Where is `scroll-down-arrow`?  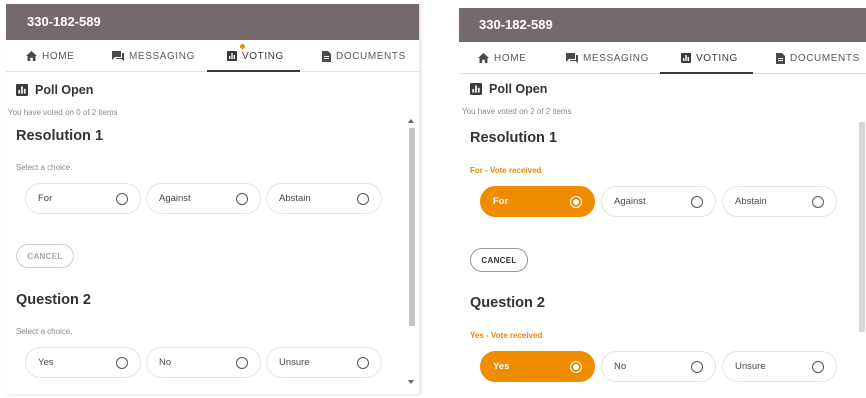 scroll-down-arrow is located at coordinates (411, 382).